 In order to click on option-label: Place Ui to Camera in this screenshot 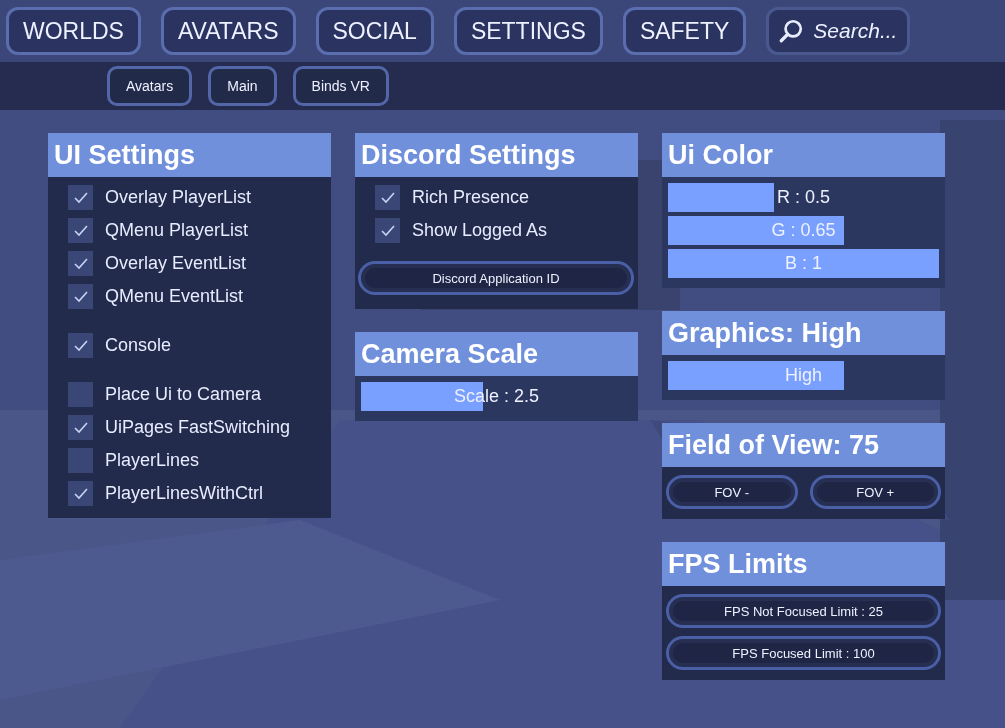, I will do `click(183, 394)`.